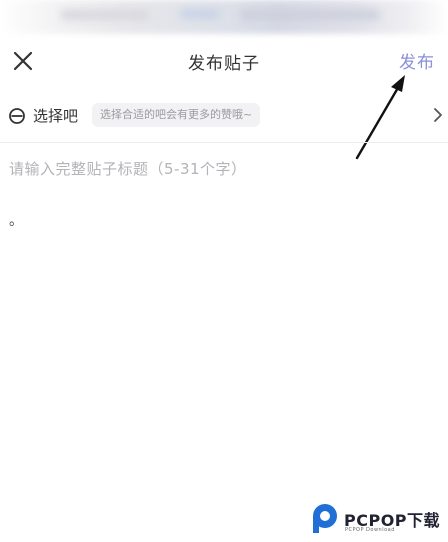  I want to click on forum-selector-hint: 选择合适的吧会有更多的赞哦~, so click(176, 115).